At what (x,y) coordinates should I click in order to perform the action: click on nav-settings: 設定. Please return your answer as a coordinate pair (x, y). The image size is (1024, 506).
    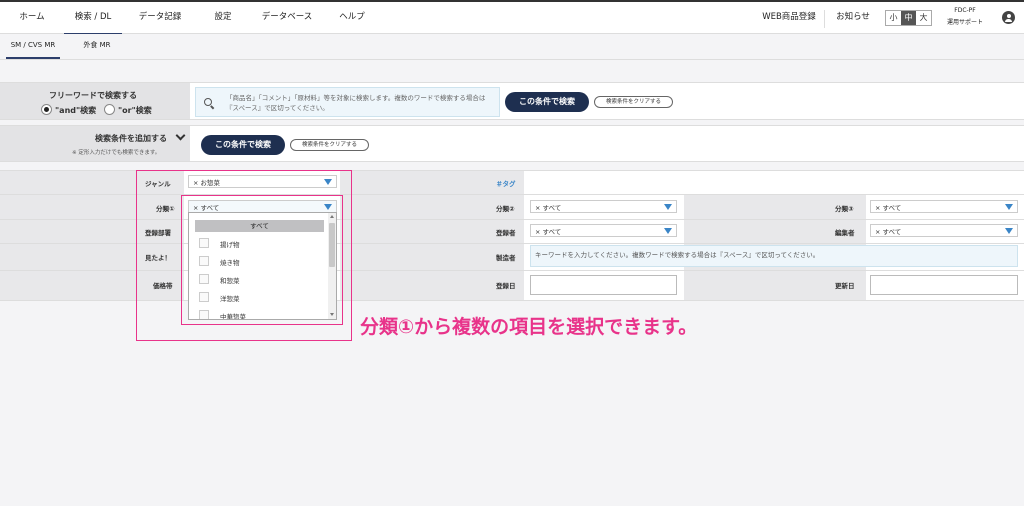
    Looking at the image, I should click on (223, 18).